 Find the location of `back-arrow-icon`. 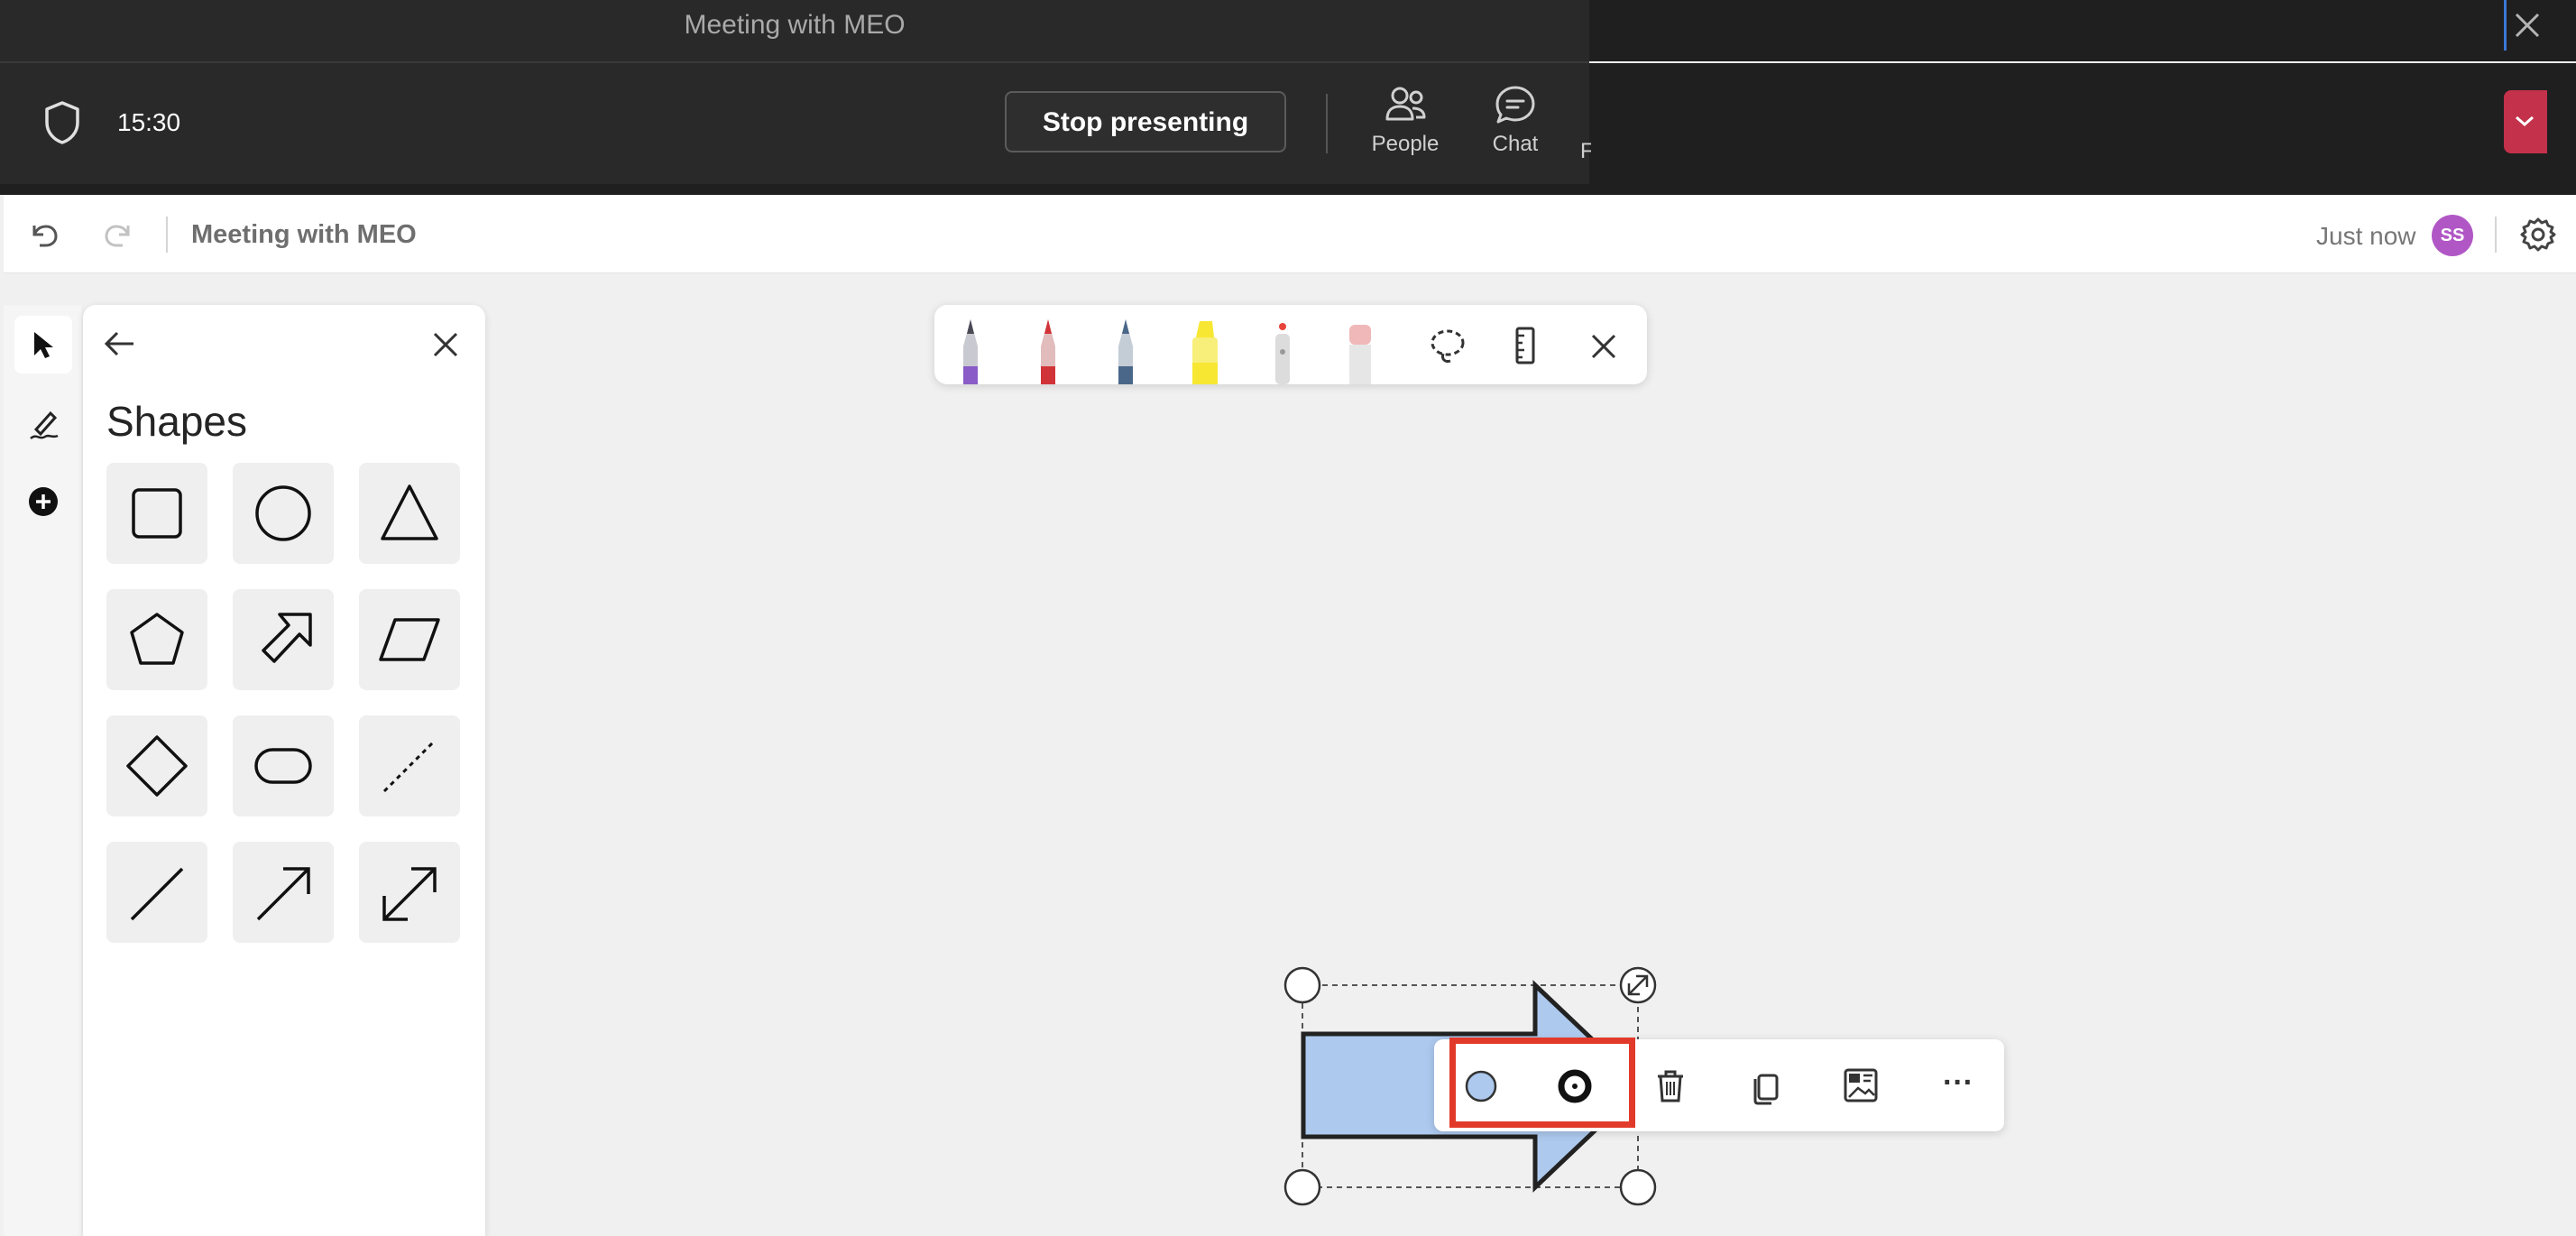

back-arrow-icon is located at coordinates (120, 344).